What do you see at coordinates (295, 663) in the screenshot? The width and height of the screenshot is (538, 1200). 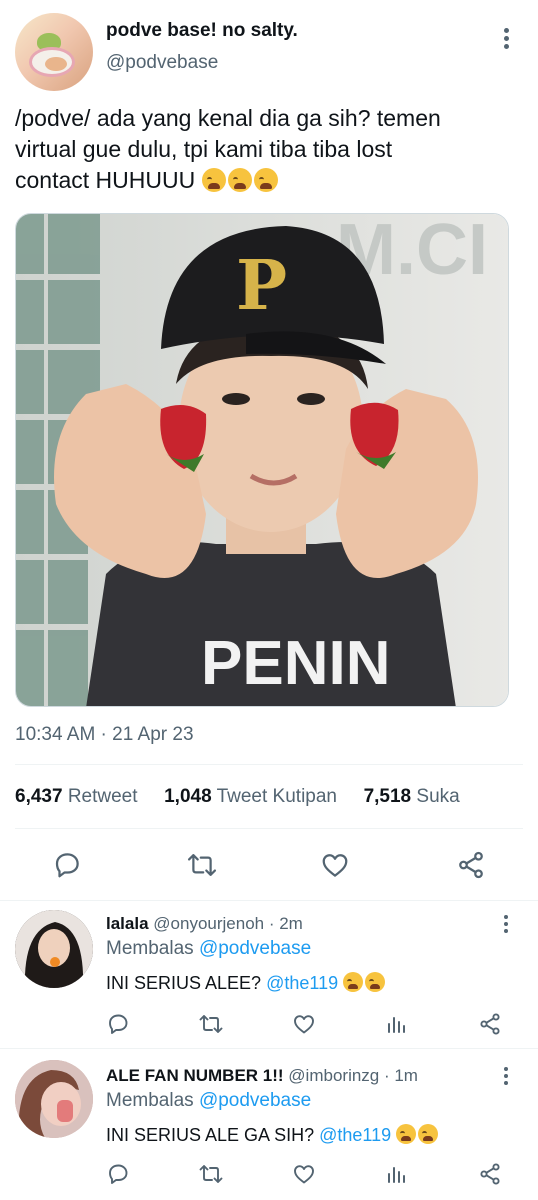 I see `svg-text: PENIN` at bounding box center [295, 663].